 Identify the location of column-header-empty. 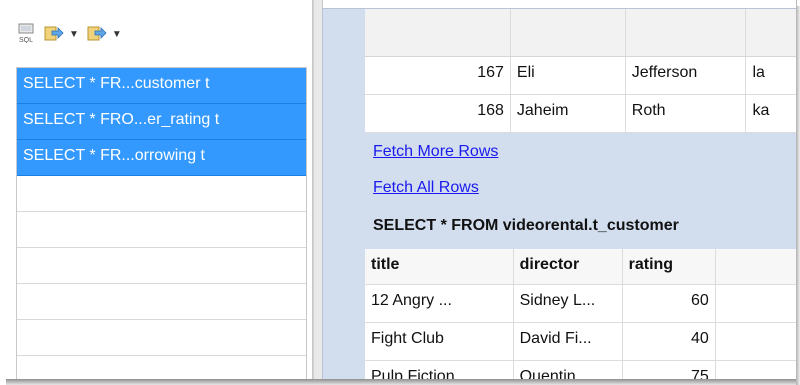
(755, 266).